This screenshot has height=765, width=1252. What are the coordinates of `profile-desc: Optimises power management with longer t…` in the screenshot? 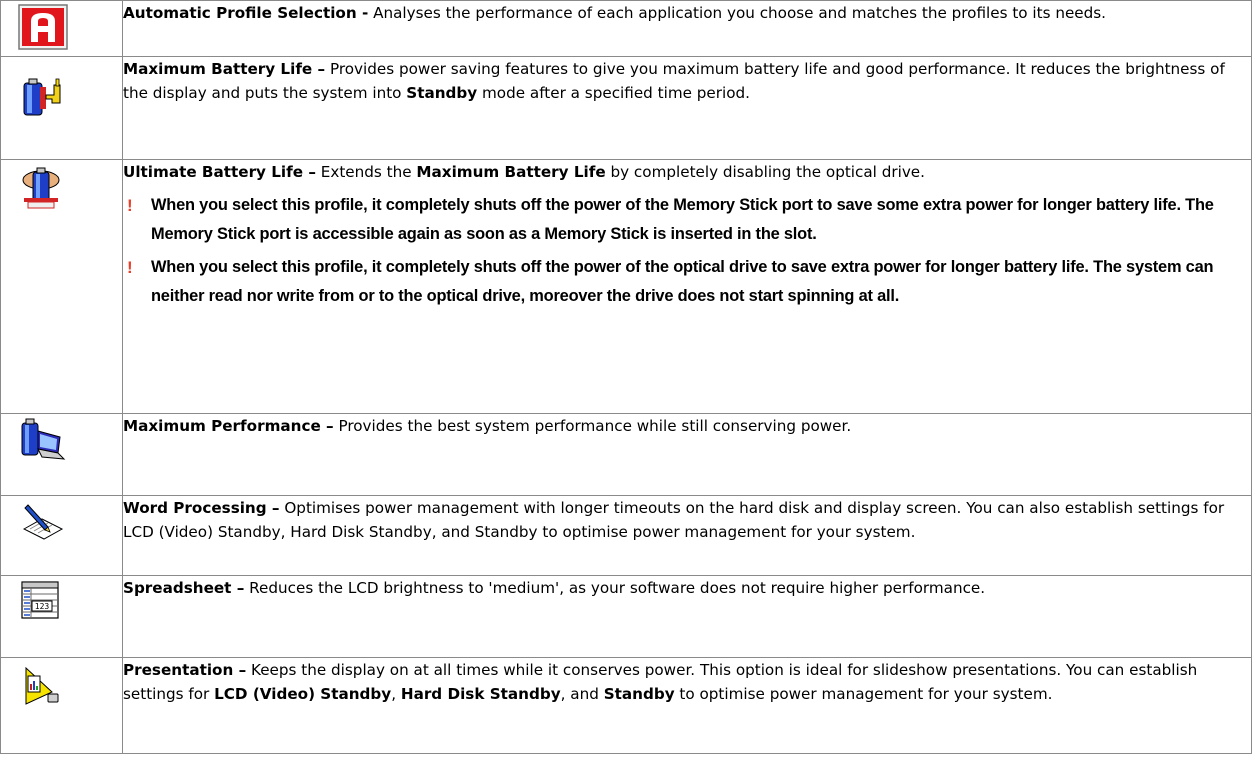 It's located at (674, 520).